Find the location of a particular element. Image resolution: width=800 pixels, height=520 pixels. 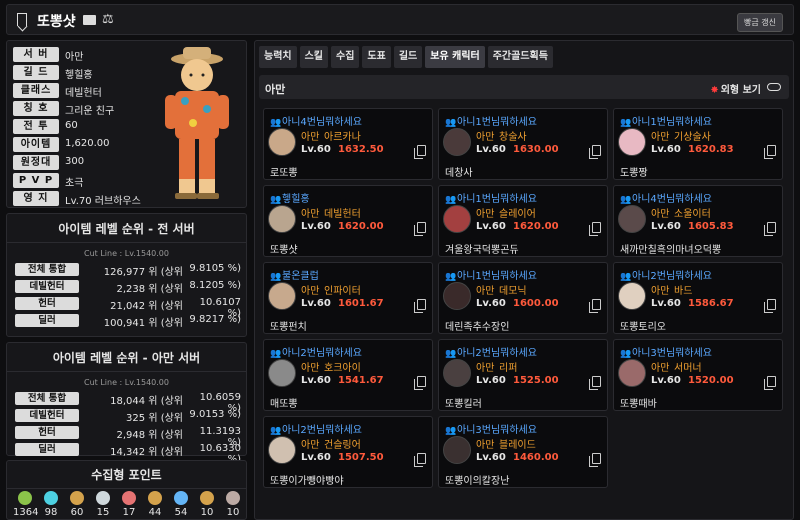

guild-name: 불온클럽 is located at coordinates (300, 276).